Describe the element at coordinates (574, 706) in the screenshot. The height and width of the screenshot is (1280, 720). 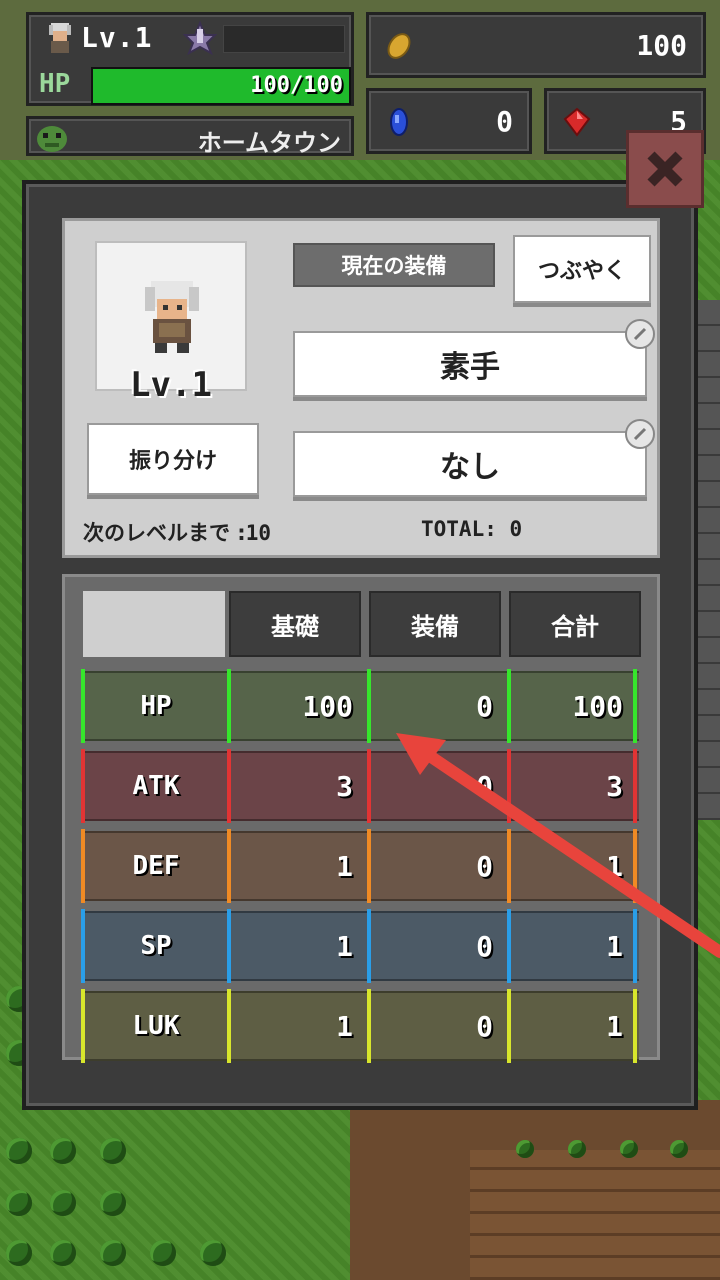
I see `stat-total-value: 100` at that location.